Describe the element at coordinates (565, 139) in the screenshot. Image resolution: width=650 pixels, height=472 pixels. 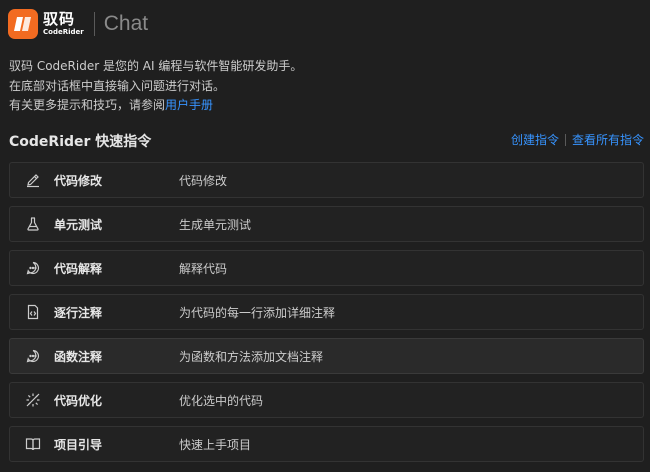
I see `link-separator` at that location.